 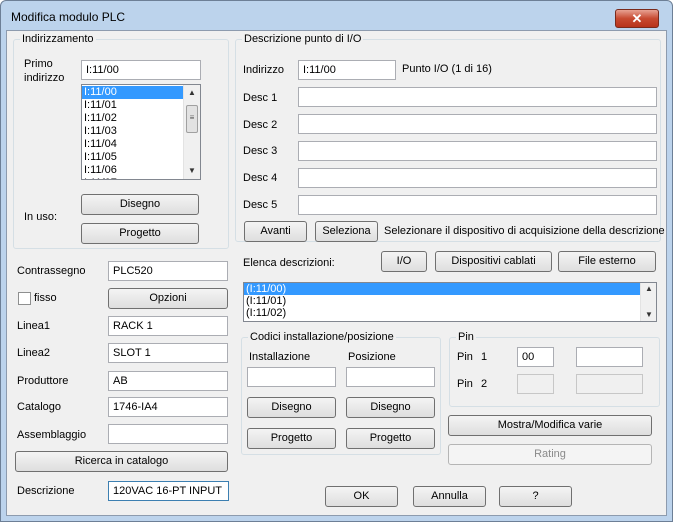 What do you see at coordinates (303, 39) in the screenshot?
I see `descrizione-punto-title: Descrizione punto di I/O` at bounding box center [303, 39].